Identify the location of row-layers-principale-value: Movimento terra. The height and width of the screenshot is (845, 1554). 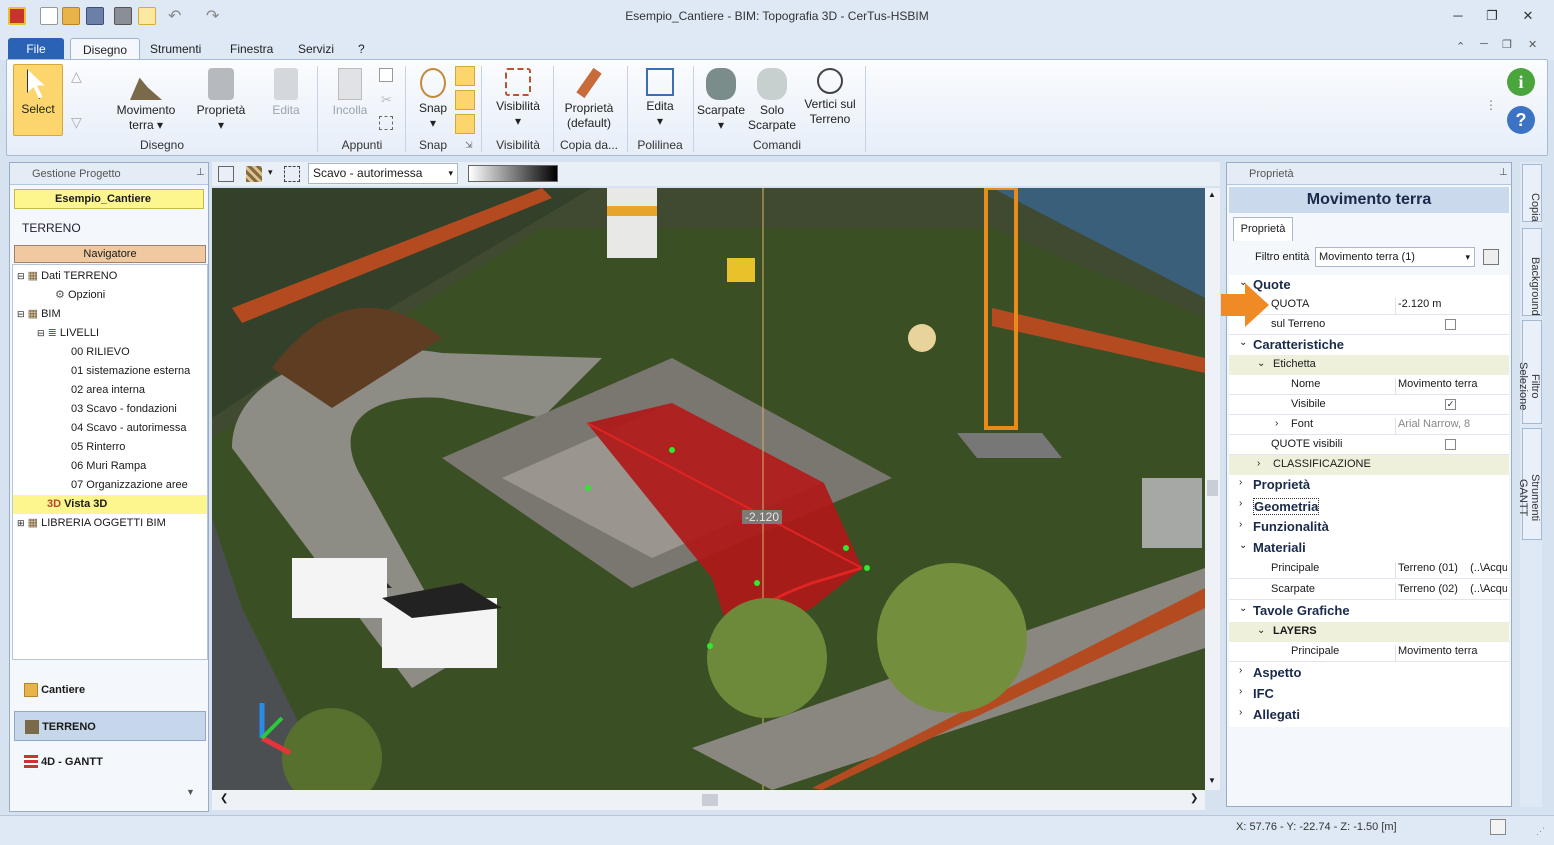
(1450, 653).